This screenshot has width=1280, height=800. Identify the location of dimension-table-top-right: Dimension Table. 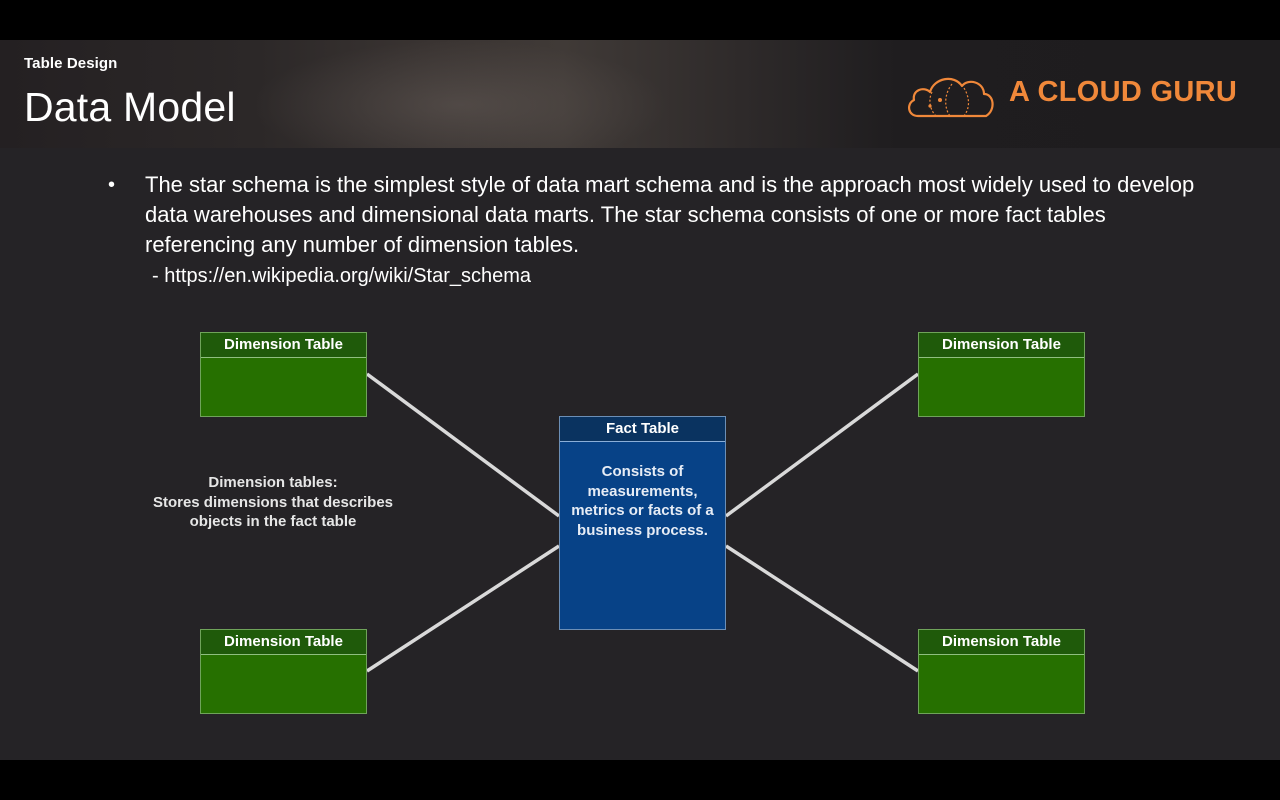
(1001, 374).